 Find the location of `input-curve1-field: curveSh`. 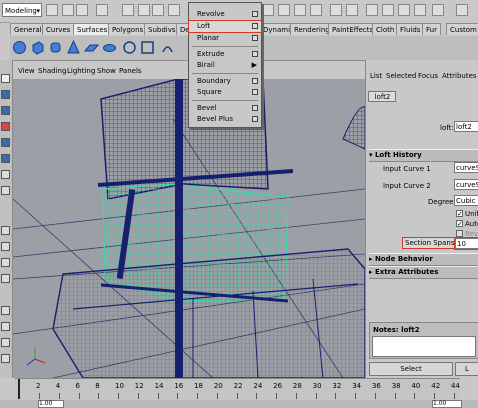

input-curve1-field: curveSh is located at coordinates (466, 167).